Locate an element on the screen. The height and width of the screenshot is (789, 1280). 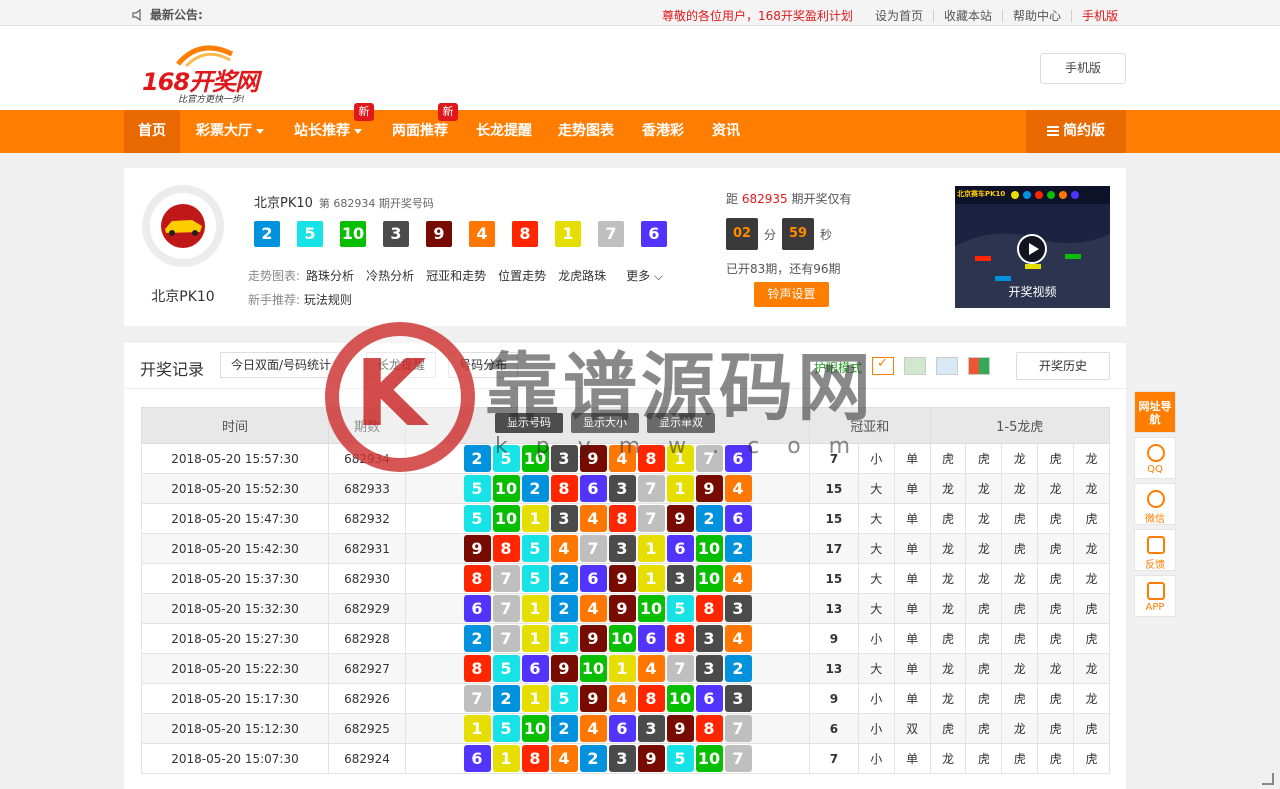
video-label: 开奖视频 is located at coordinates (1032, 292).